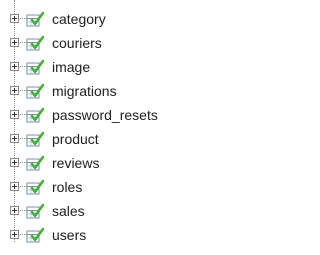  I want to click on table-name-label: sales, so click(68, 211).